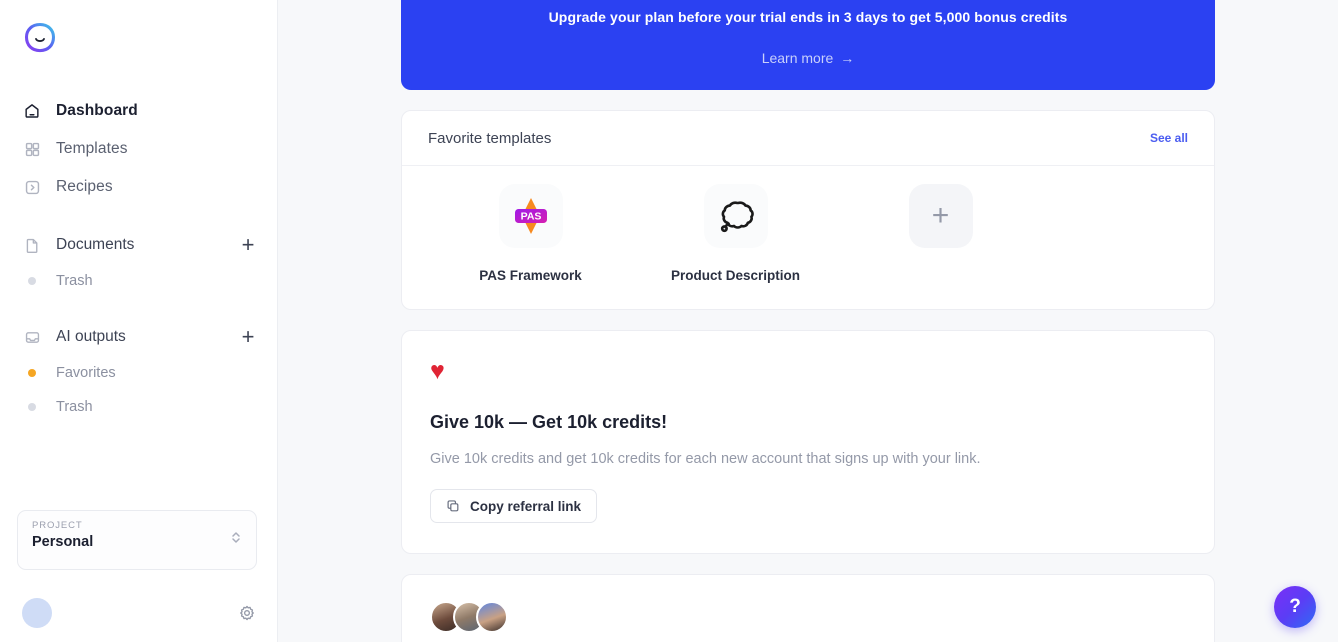  What do you see at coordinates (86, 373) in the screenshot?
I see `sidebar-subitem-label: Favorites` at bounding box center [86, 373].